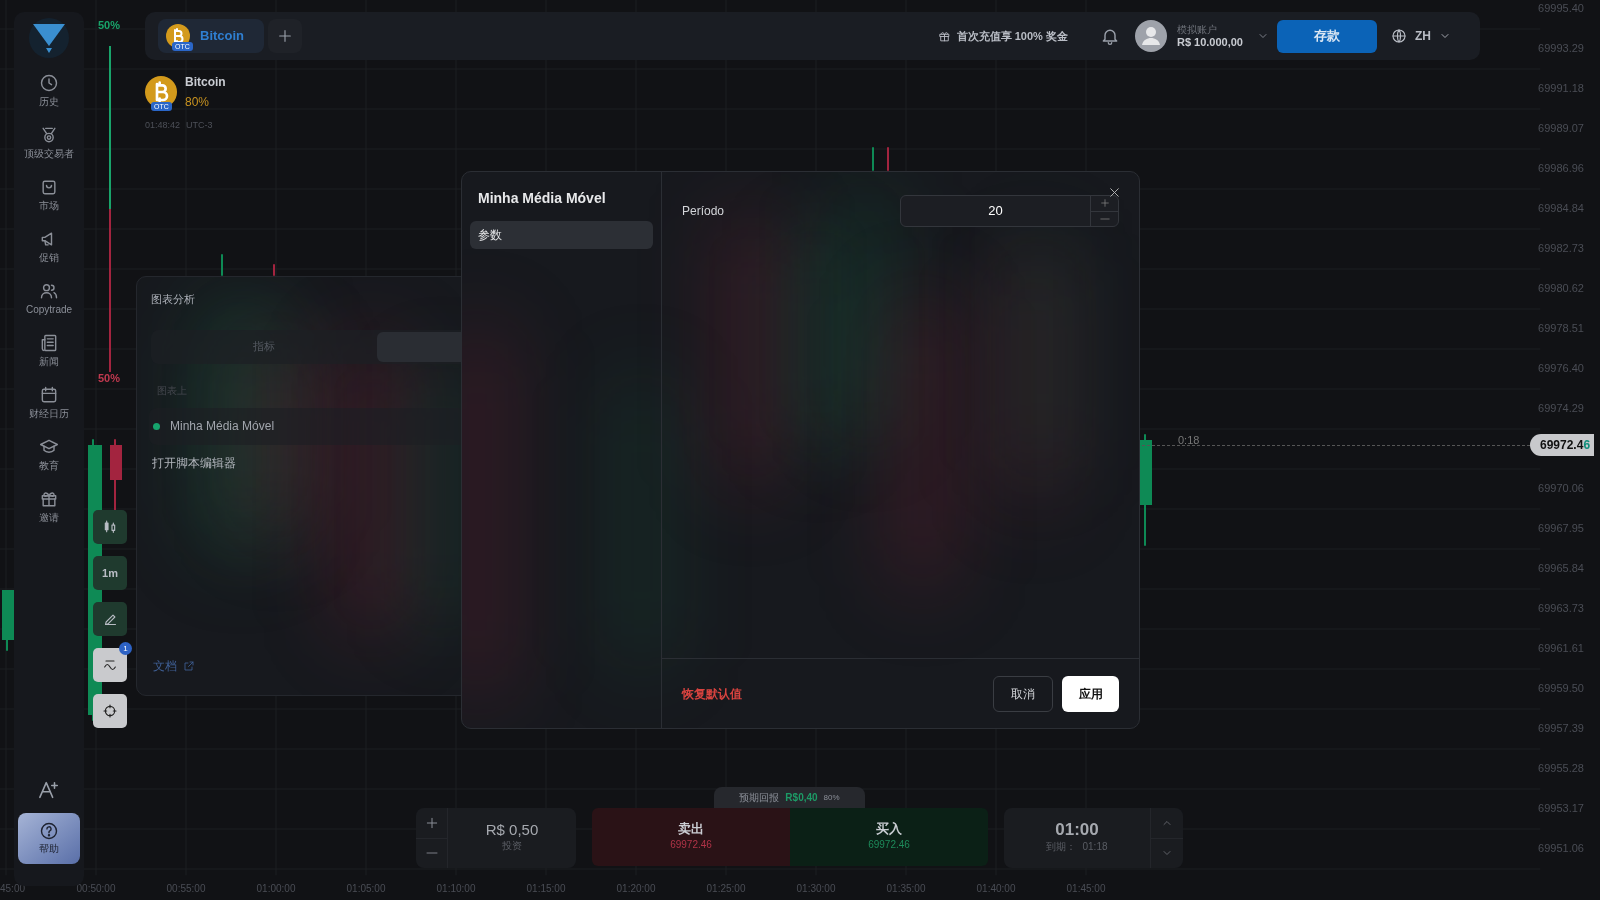  I want to click on promo-link: 首次充值享 100% 奖金, so click(1002, 36).